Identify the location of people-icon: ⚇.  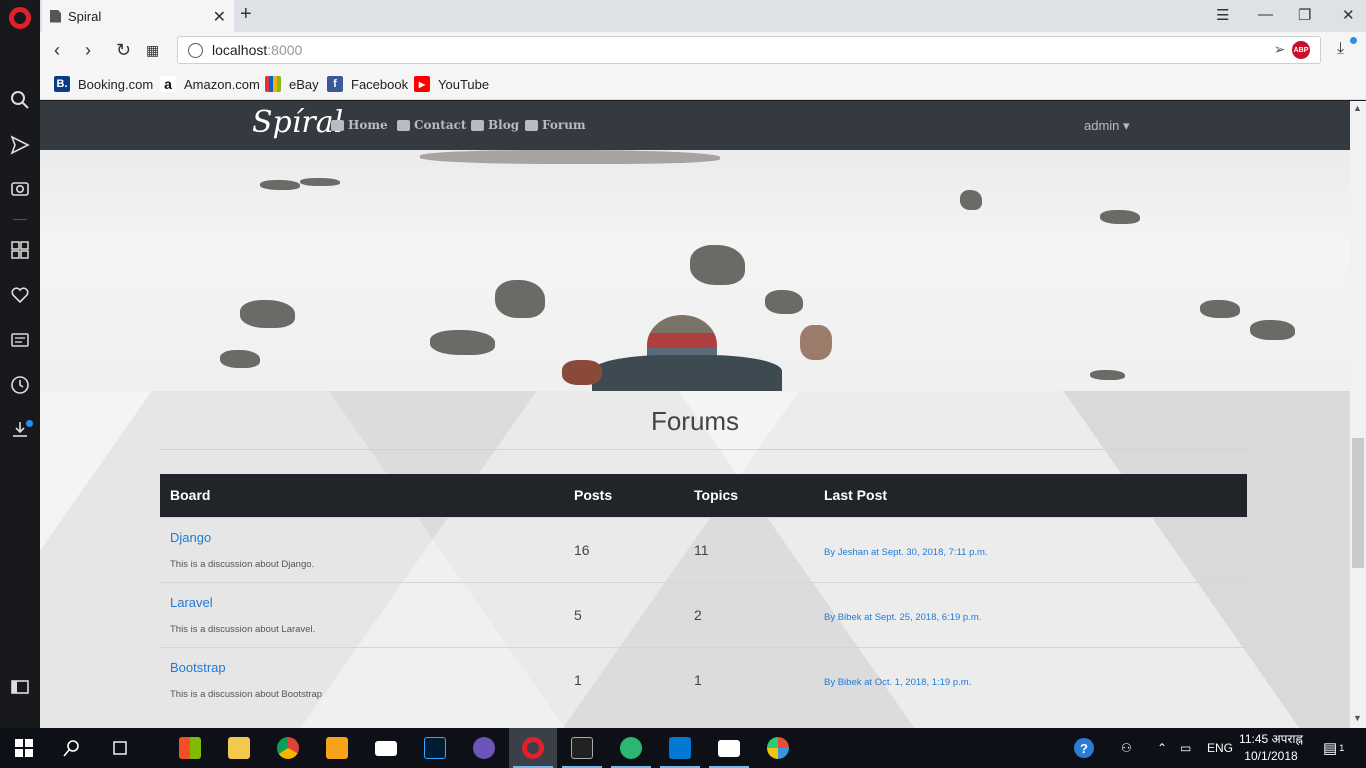
(1126, 748).